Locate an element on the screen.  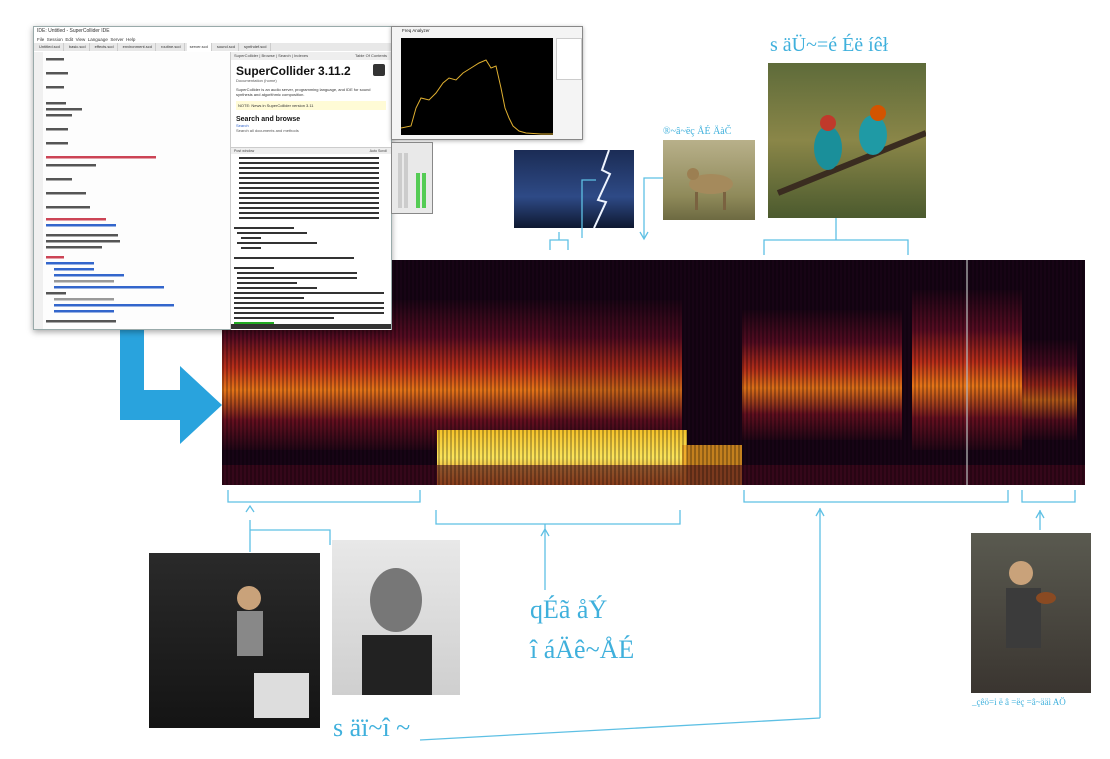
label-bottom-left: s äï~î ~ is located at coordinates (372, 727).